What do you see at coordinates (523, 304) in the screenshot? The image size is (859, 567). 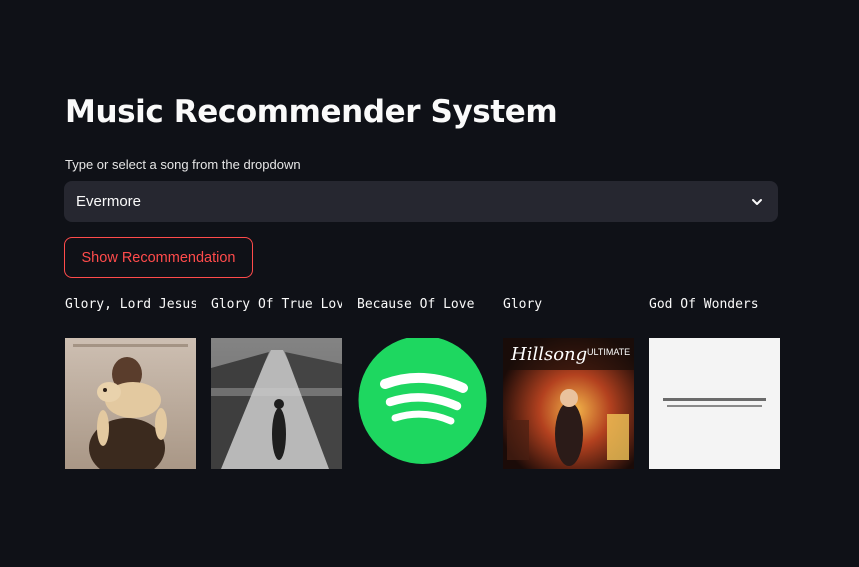 I see `recommendation-title-4: Glory` at bounding box center [523, 304].